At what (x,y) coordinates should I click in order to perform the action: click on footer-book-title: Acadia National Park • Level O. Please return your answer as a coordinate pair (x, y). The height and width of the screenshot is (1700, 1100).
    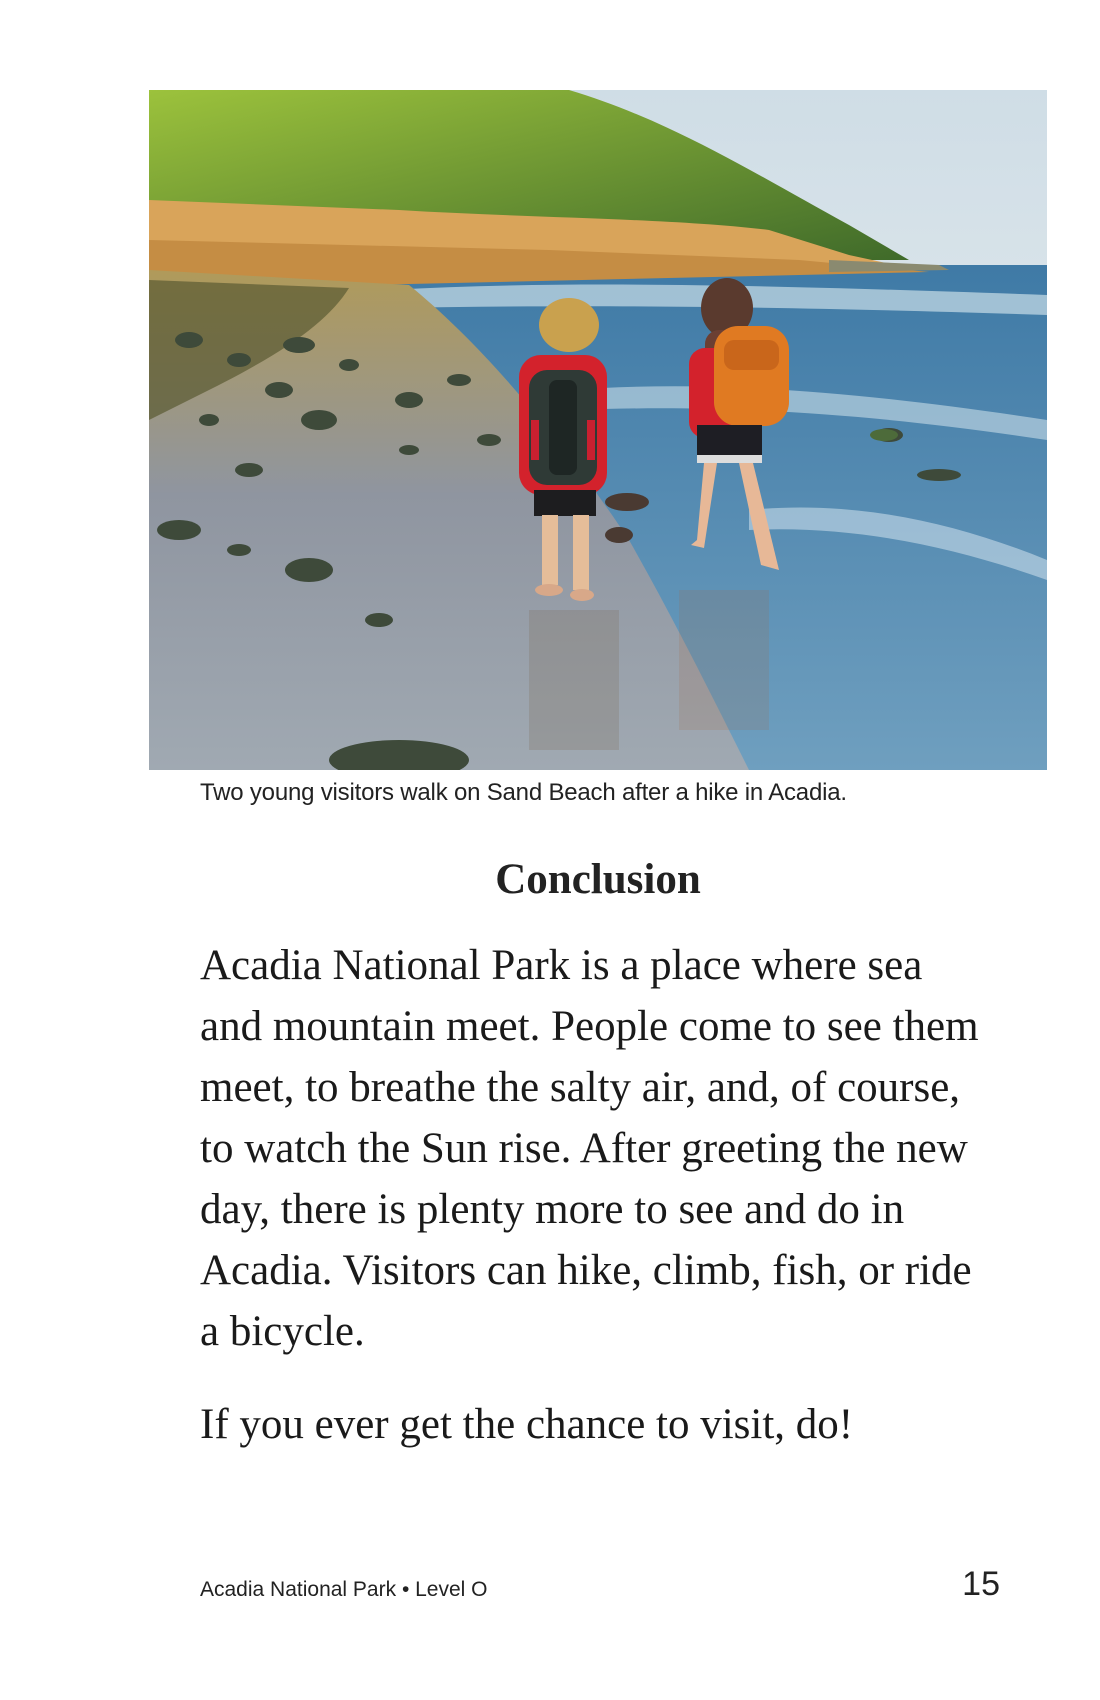
    Looking at the image, I should click on (344, 1589).